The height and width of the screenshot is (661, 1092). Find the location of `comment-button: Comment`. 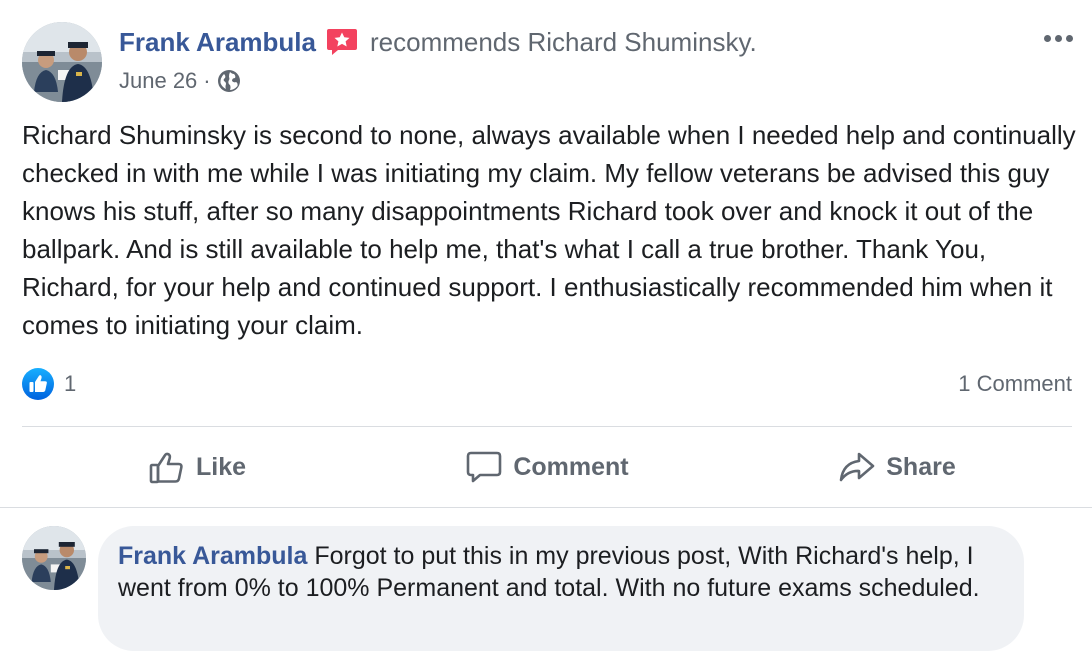

comment-button: Comment is located at coordinates (547, 467).